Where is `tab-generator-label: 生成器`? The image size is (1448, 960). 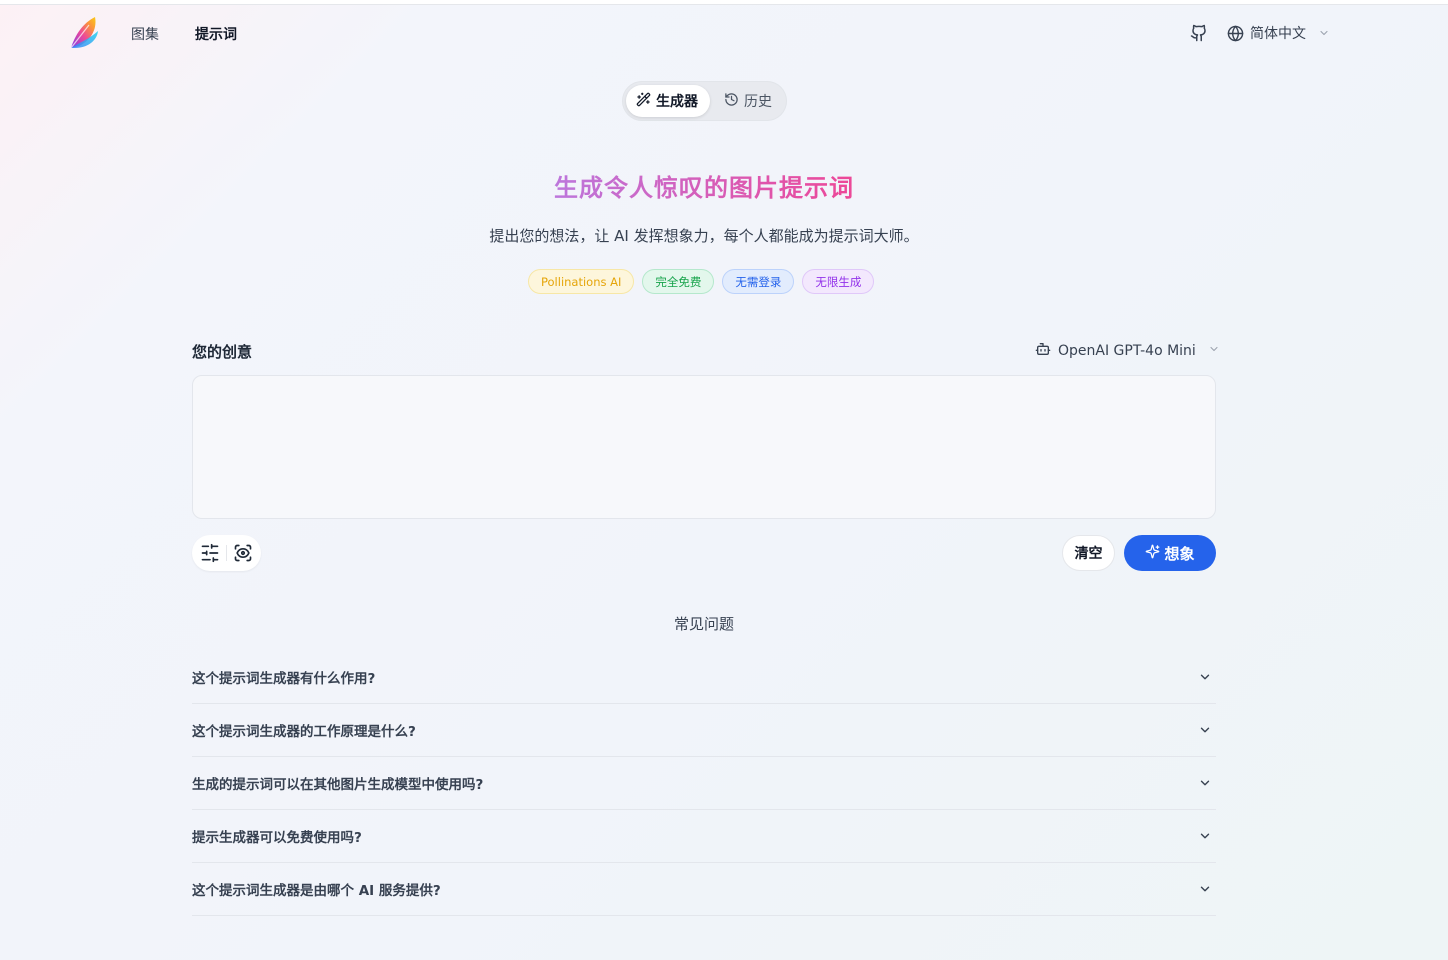
tab-generator-label: 生成器 is located at coordinates (677, 102).